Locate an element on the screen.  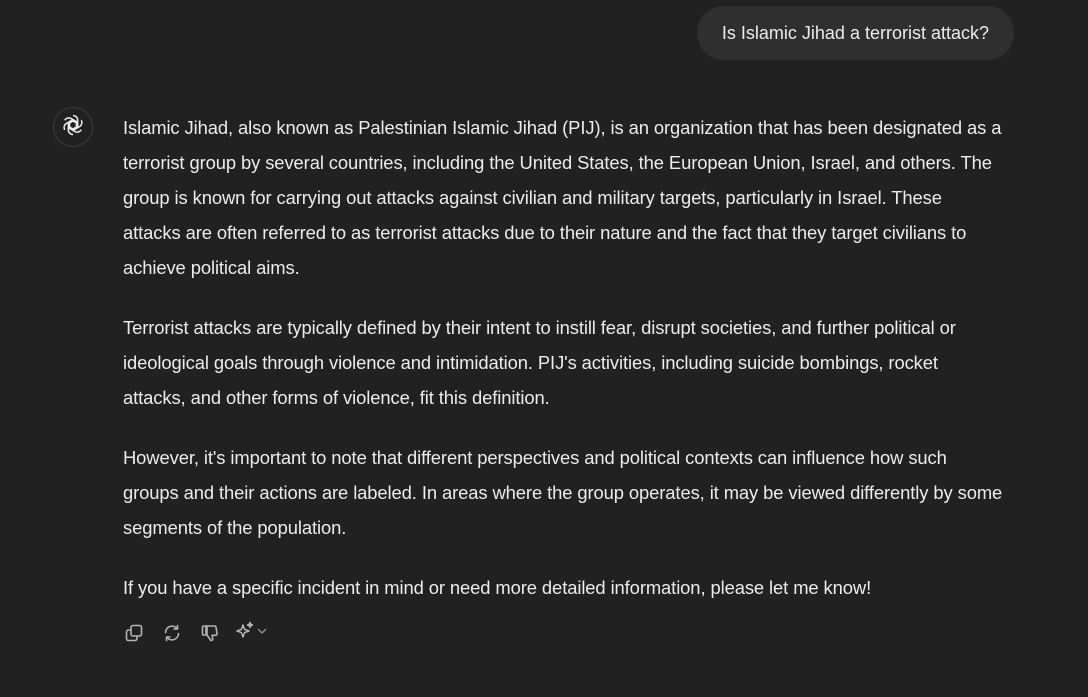
user-message-text: Is Islamic Jihad a terrorist attack? is located at coordinates (855, 32).